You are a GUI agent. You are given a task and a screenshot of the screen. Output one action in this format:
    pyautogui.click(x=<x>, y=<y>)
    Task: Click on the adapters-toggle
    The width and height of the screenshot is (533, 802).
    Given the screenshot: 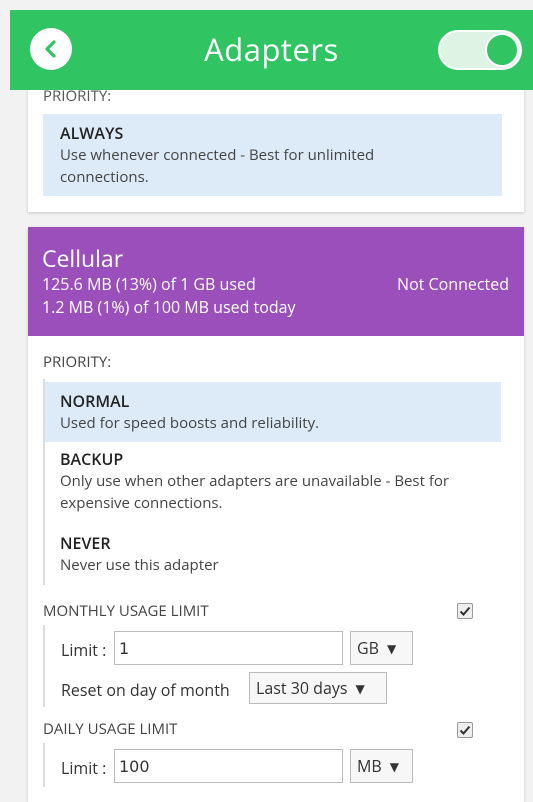 What is the action you would take?
    pyautogui.click(x=480, y=50)
    